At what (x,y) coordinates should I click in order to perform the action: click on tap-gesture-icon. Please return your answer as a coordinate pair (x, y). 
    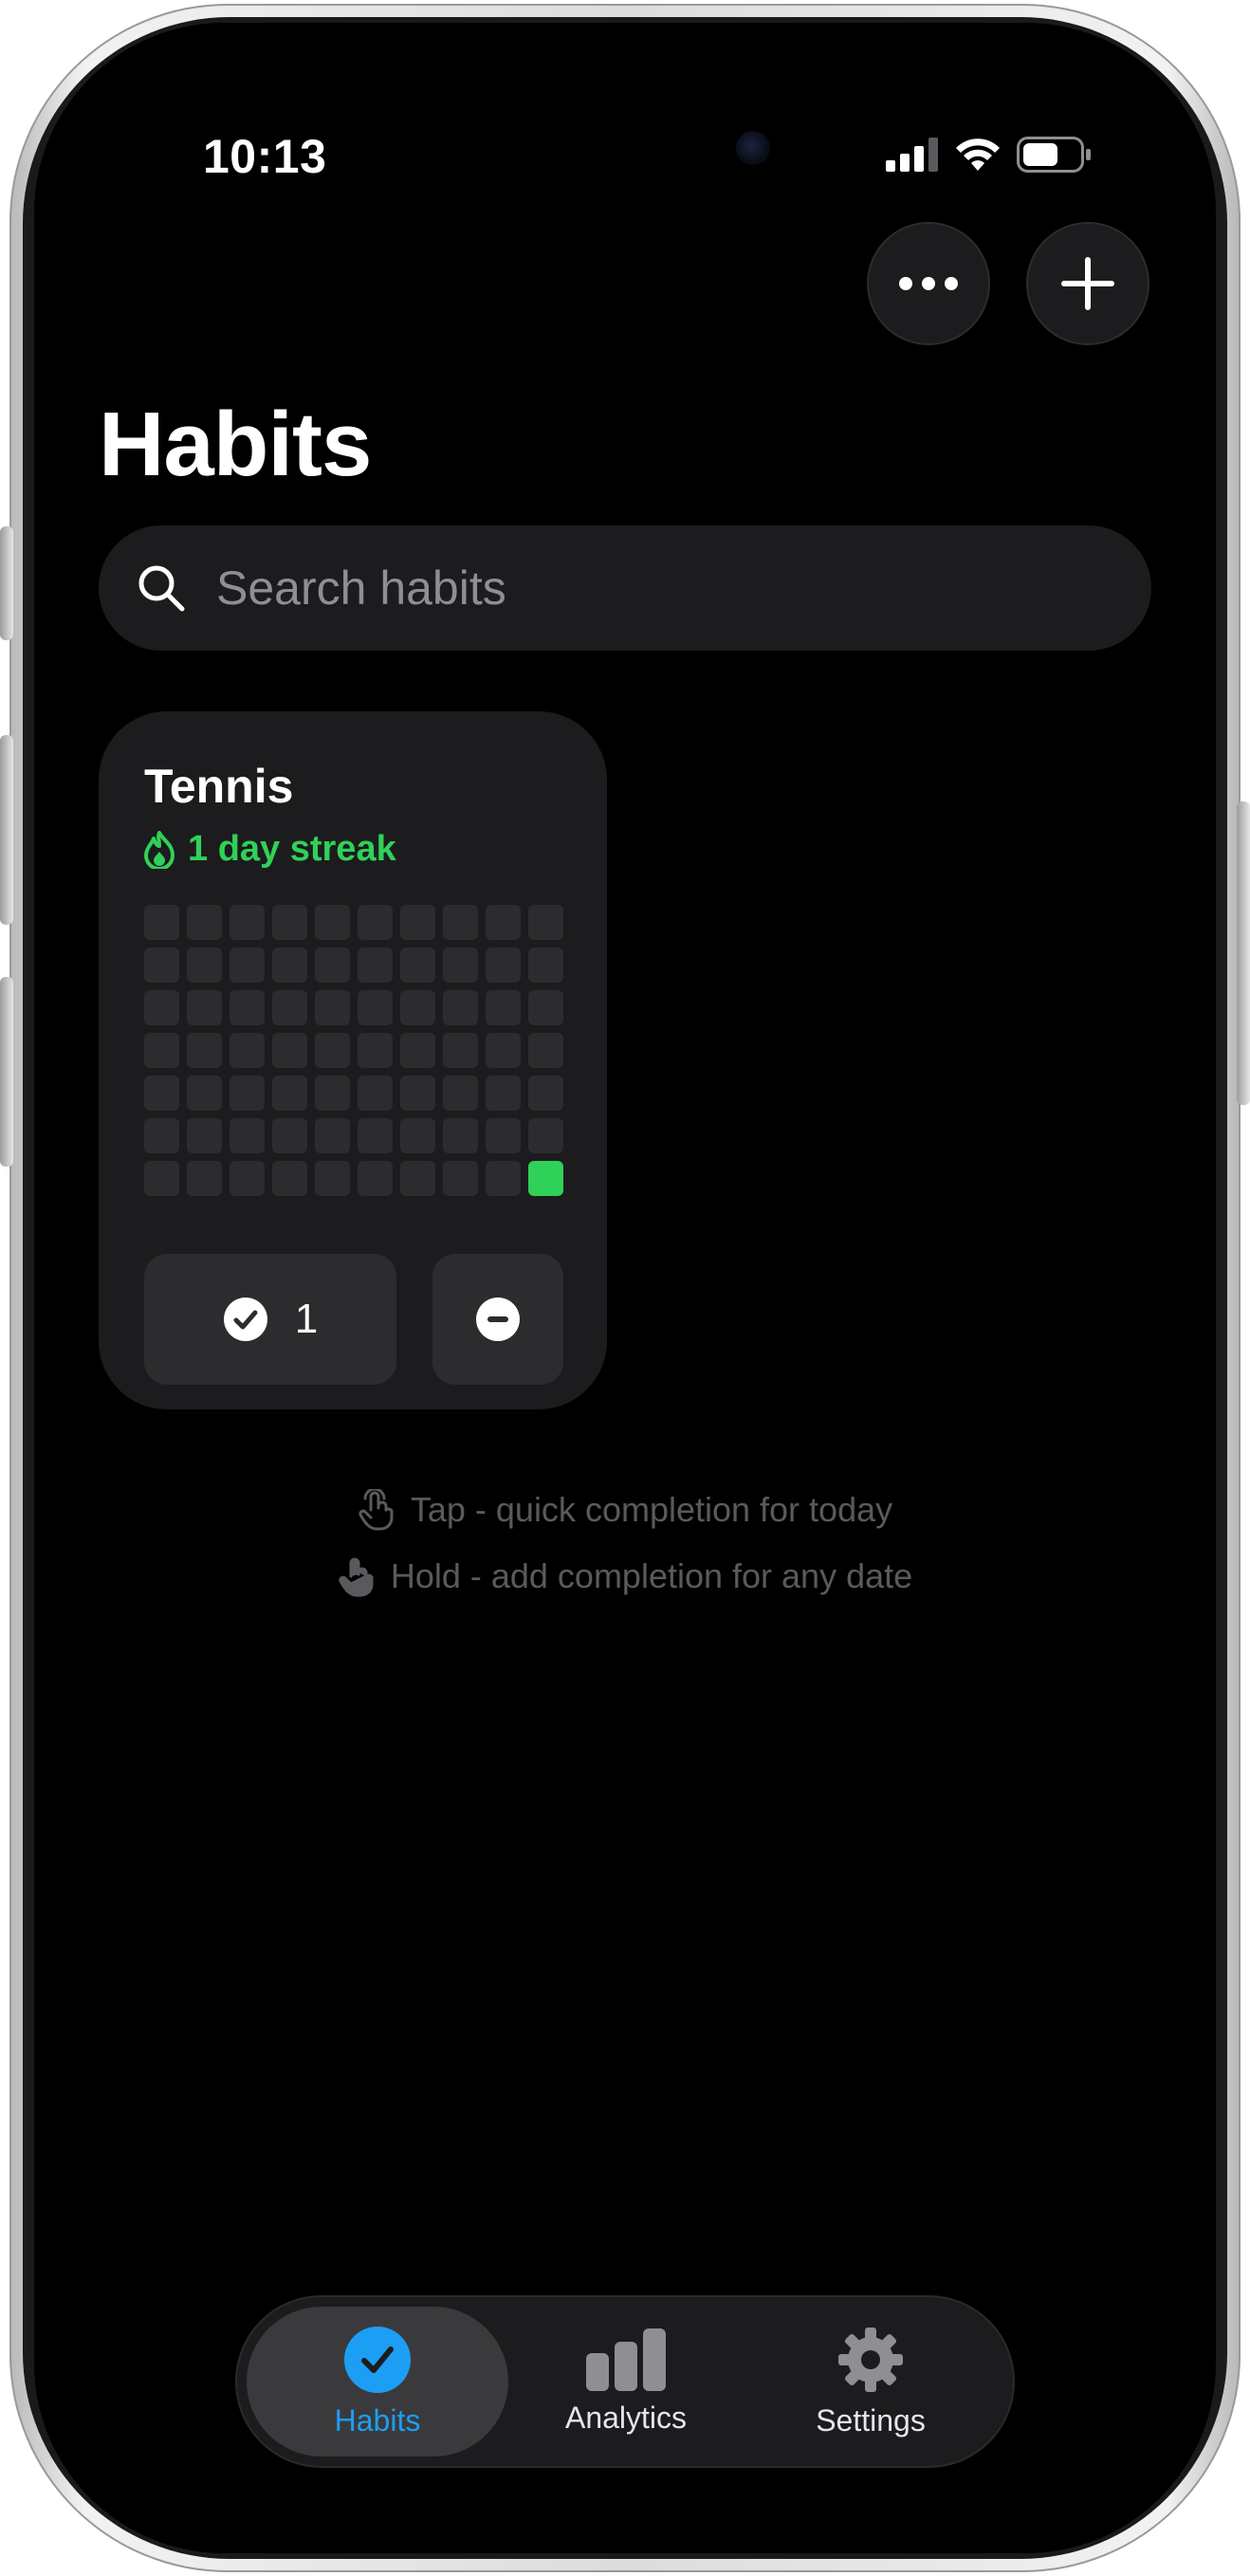
    Looking at the image, I should click on (376, 1510).